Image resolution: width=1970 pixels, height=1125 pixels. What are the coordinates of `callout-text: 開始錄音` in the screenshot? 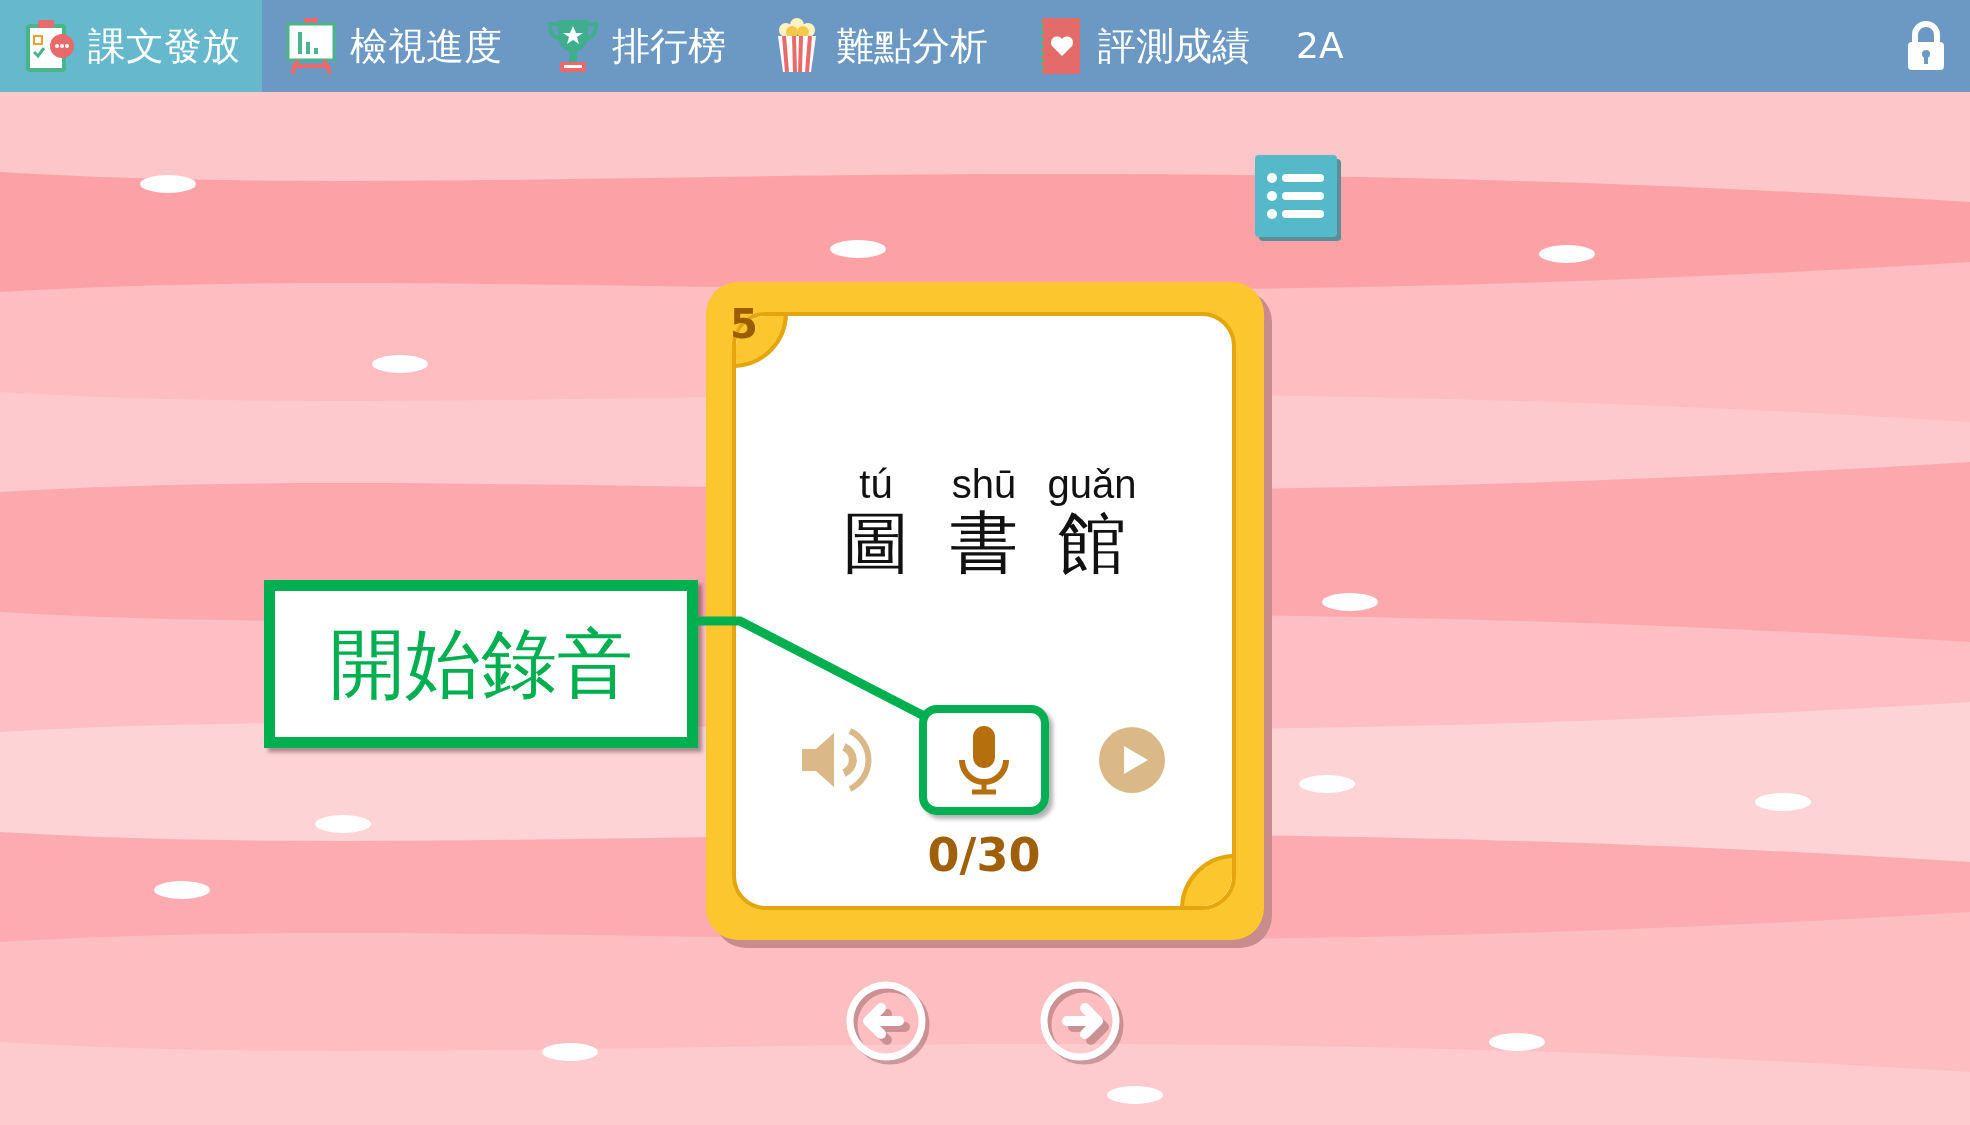 It's located at (481, 664).